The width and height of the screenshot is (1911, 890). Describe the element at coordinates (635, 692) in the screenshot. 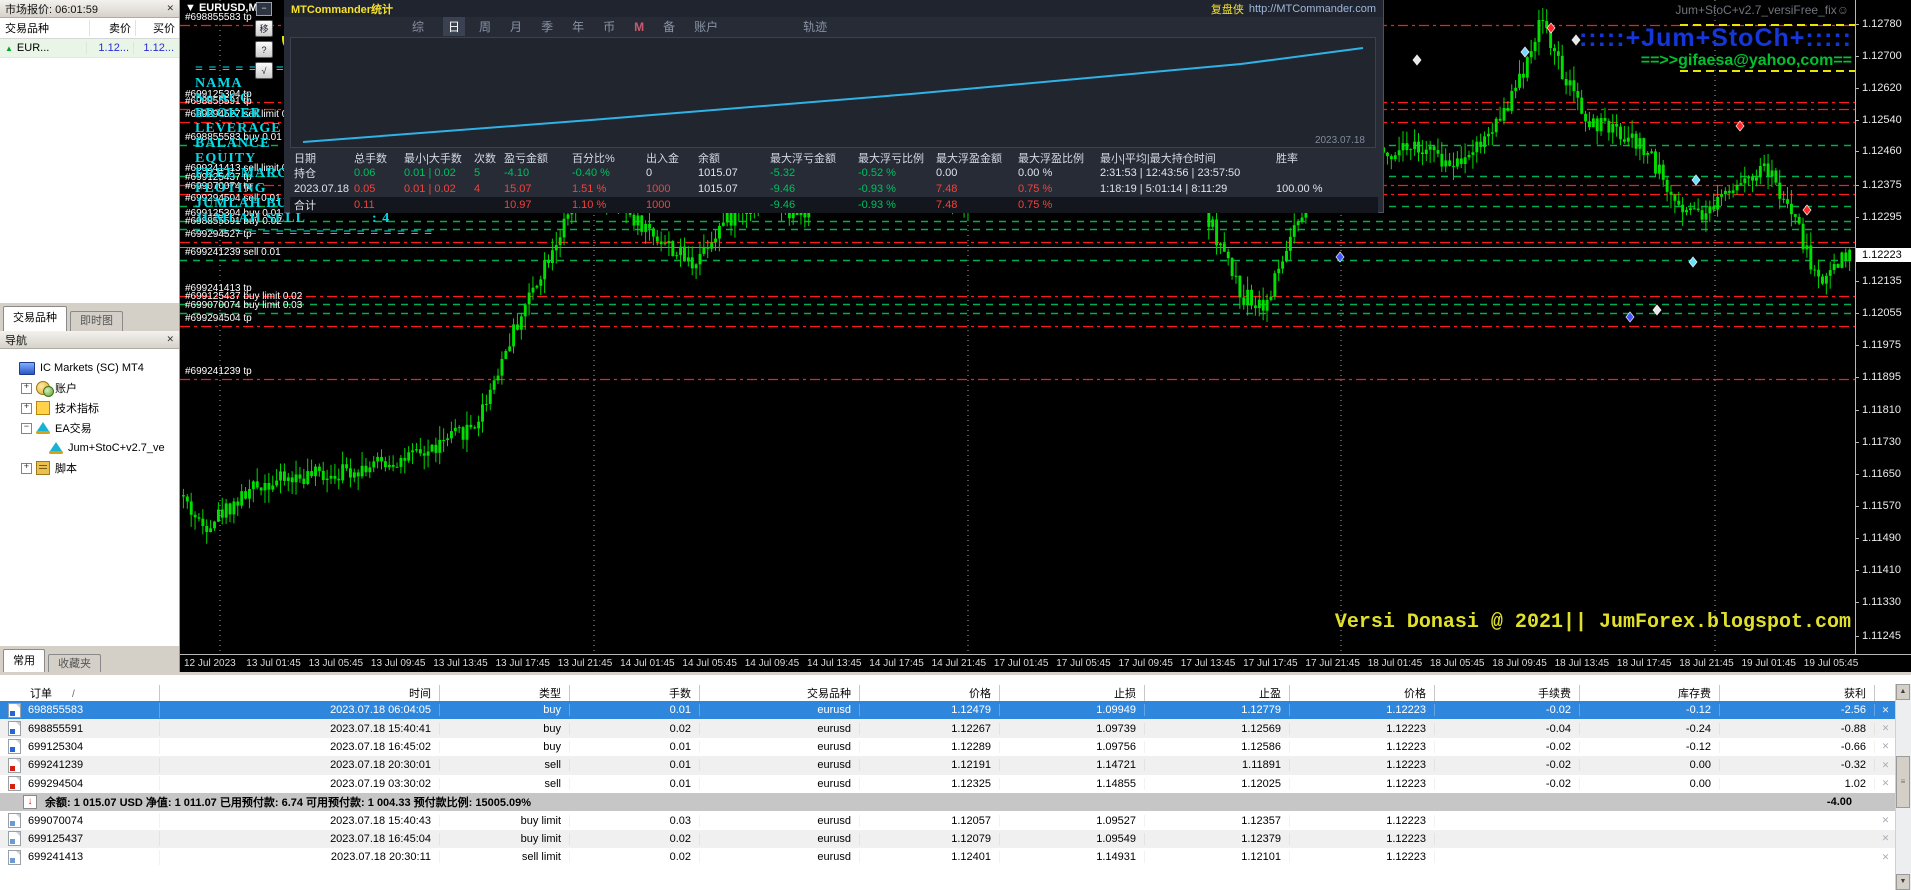

I see `orders-column-3: 手数` at that location.